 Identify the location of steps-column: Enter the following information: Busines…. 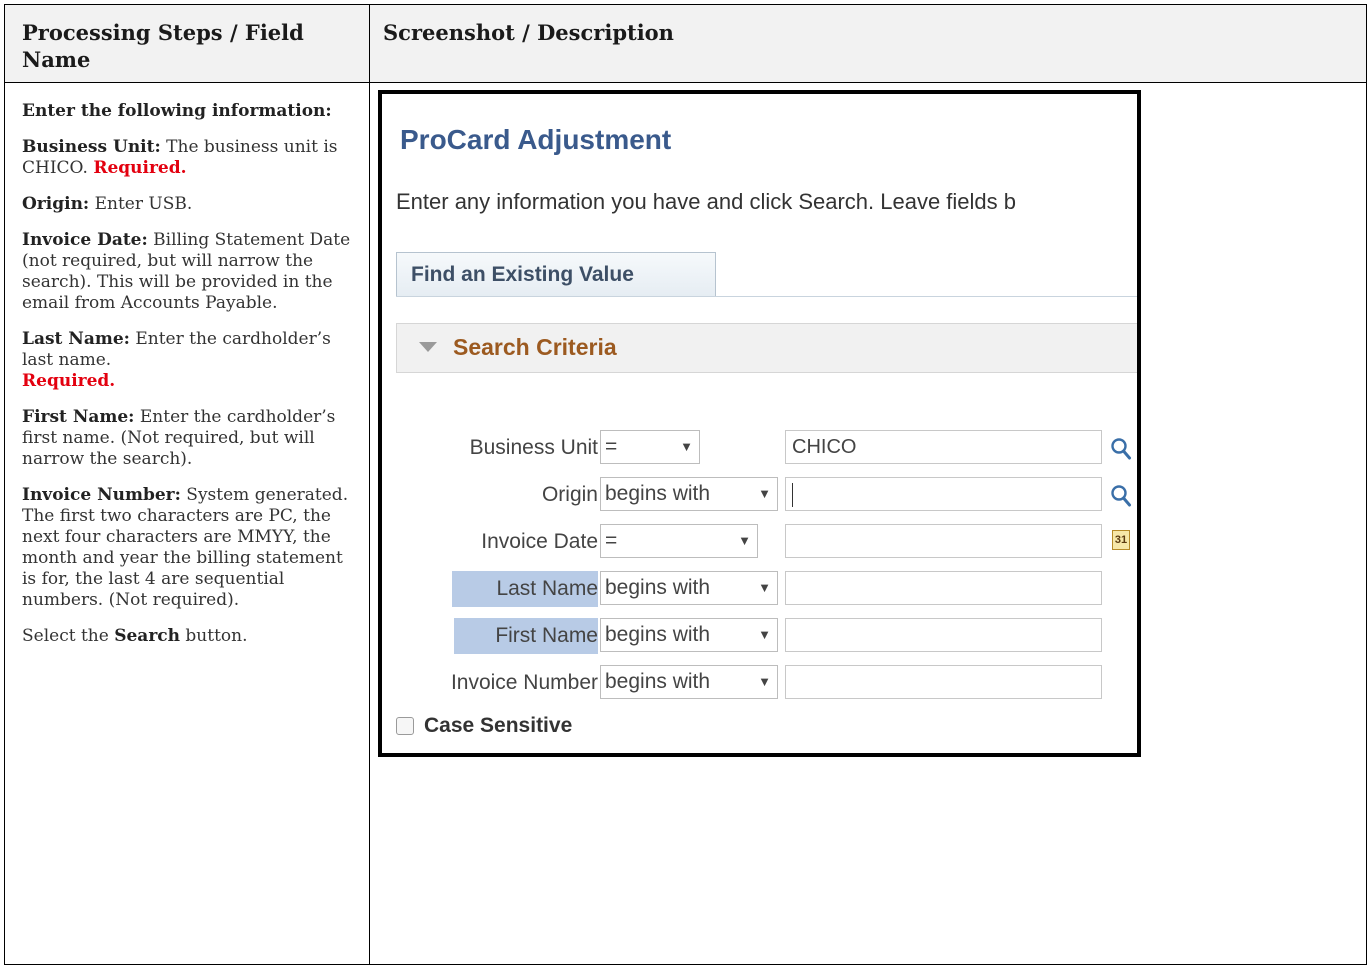
(189, 381).